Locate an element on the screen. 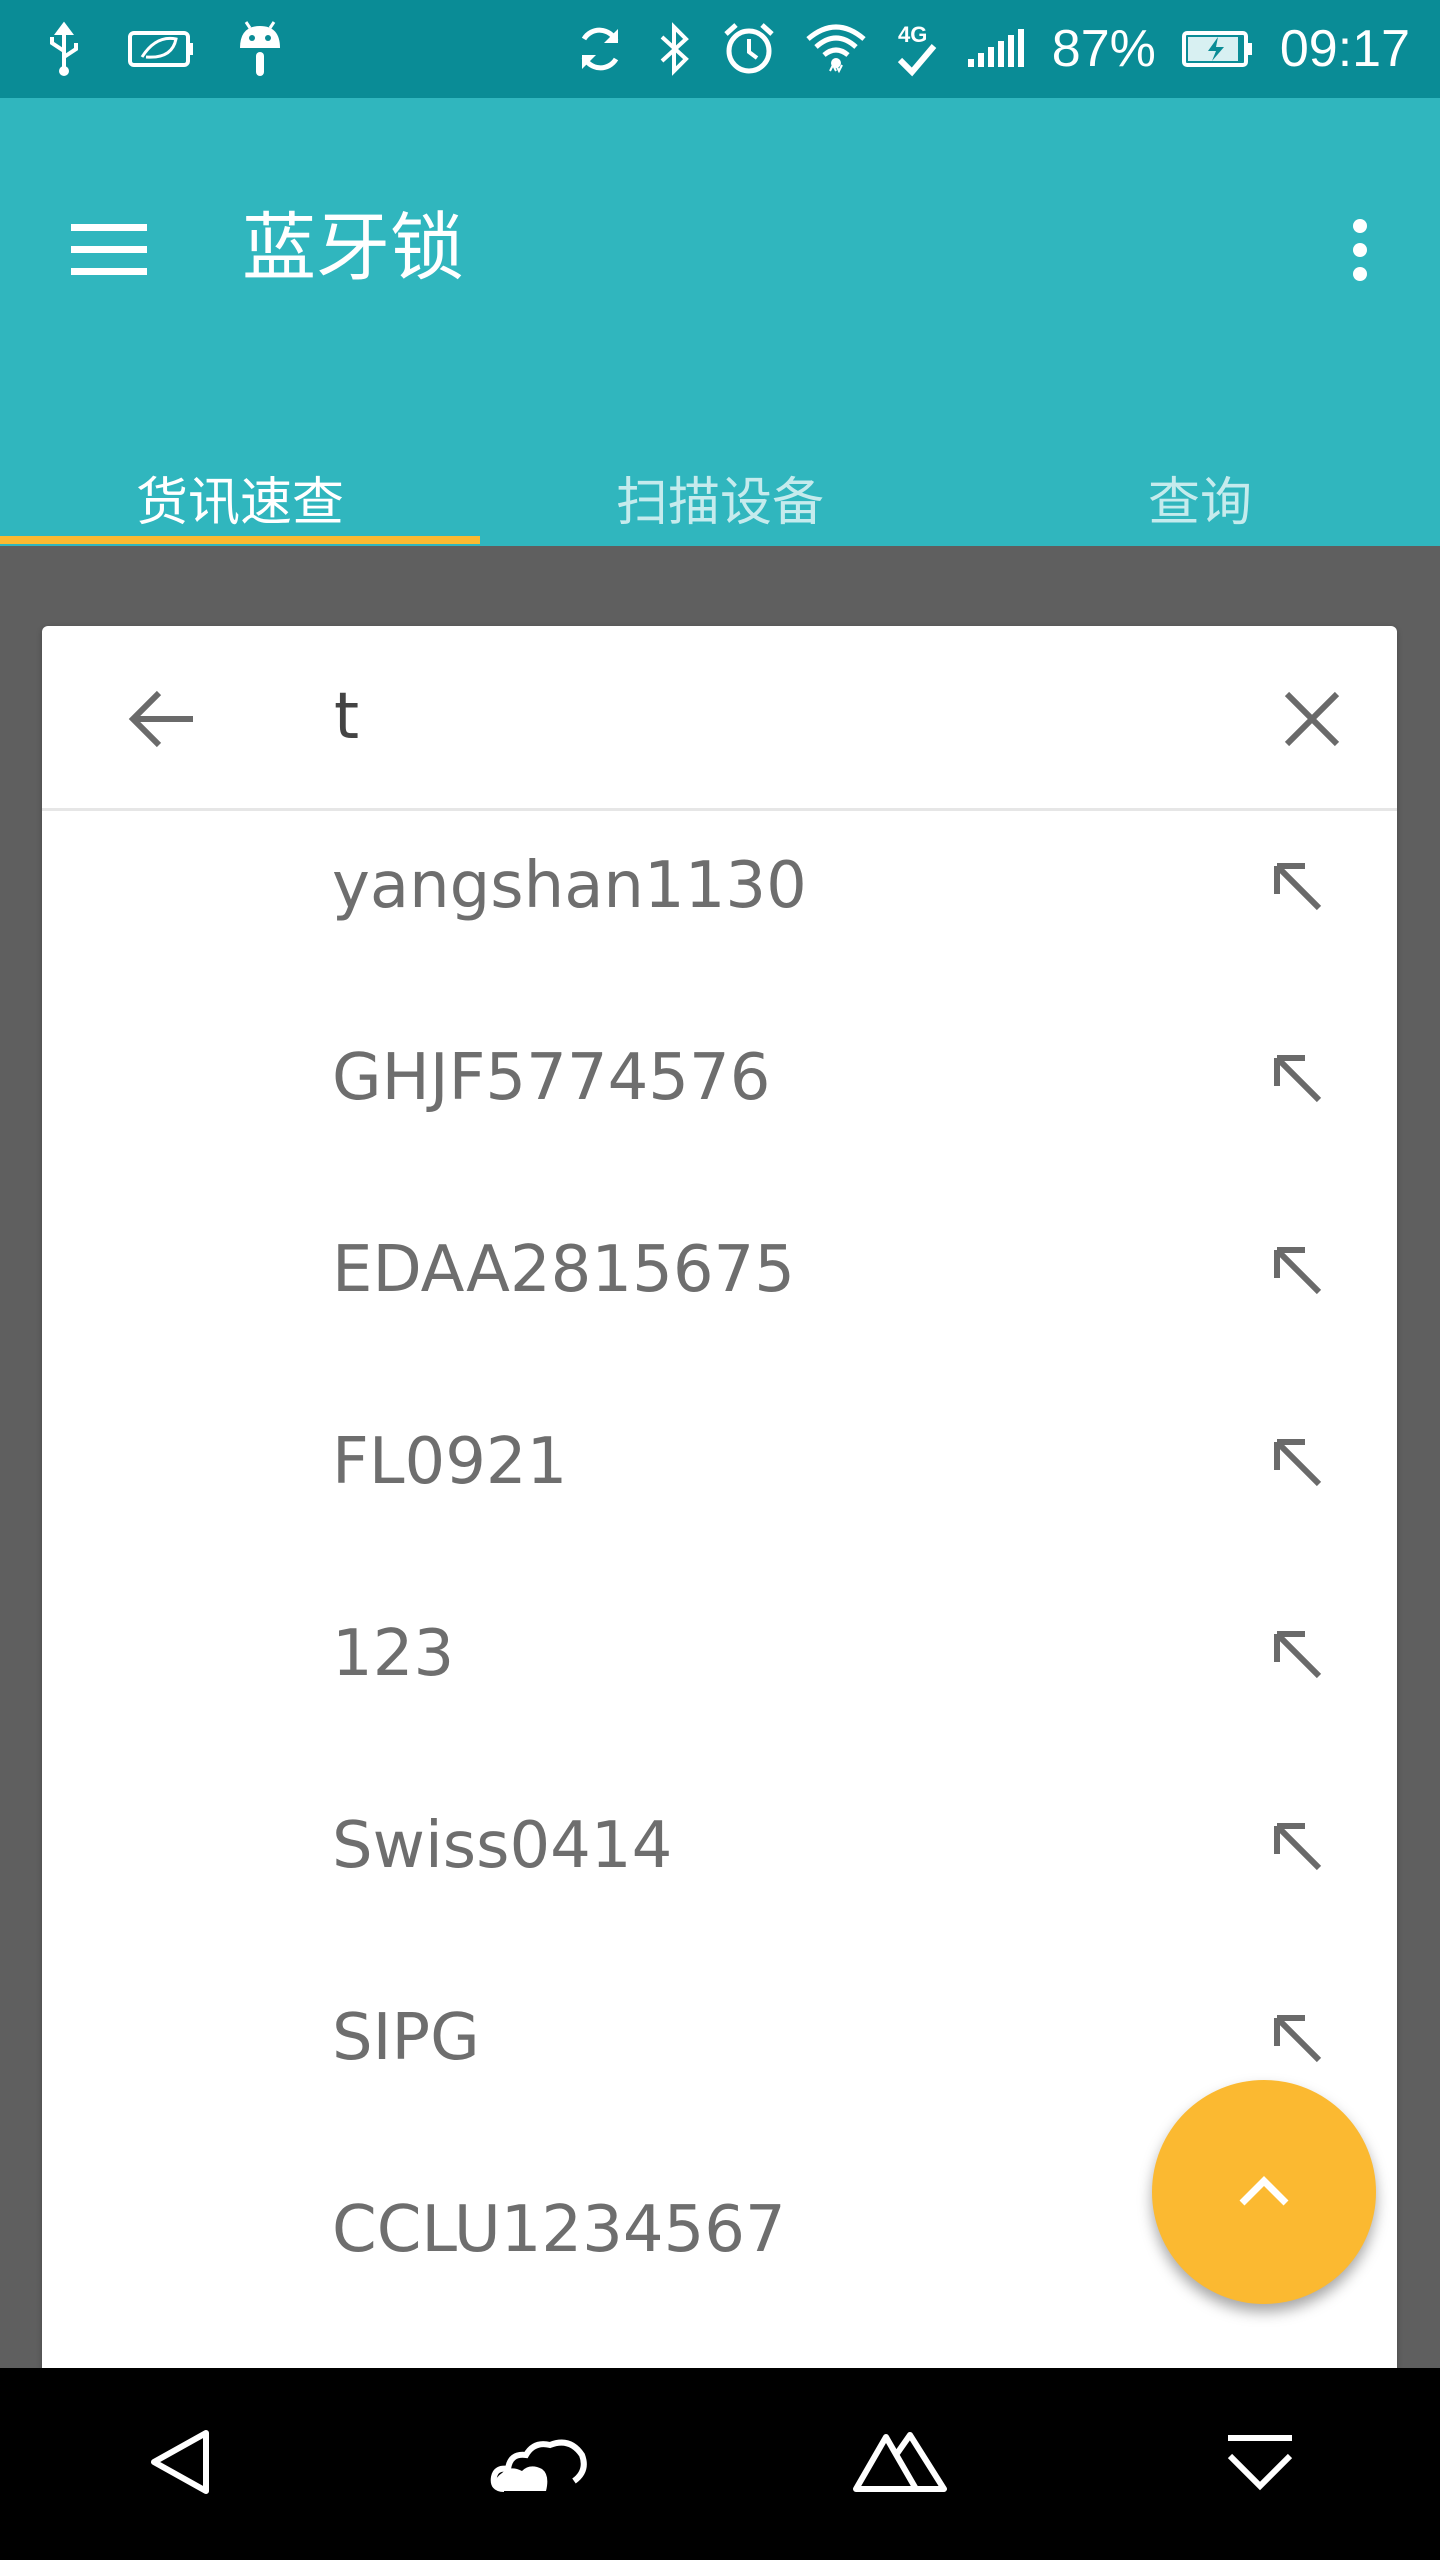 Image resolution: width=1440 pixels, height=2560 pixels. suggestion-text: yangshan1130 is located at coordinates (569, 886).